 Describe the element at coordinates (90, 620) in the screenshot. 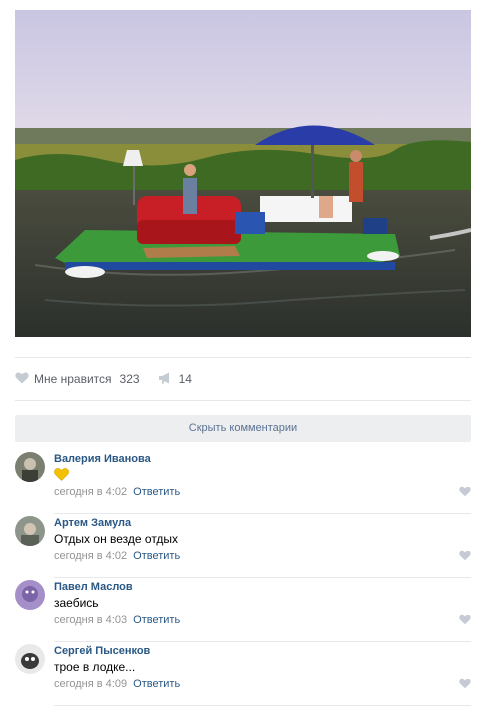

I see `comment-time: сегодня в 4:03` at that location.